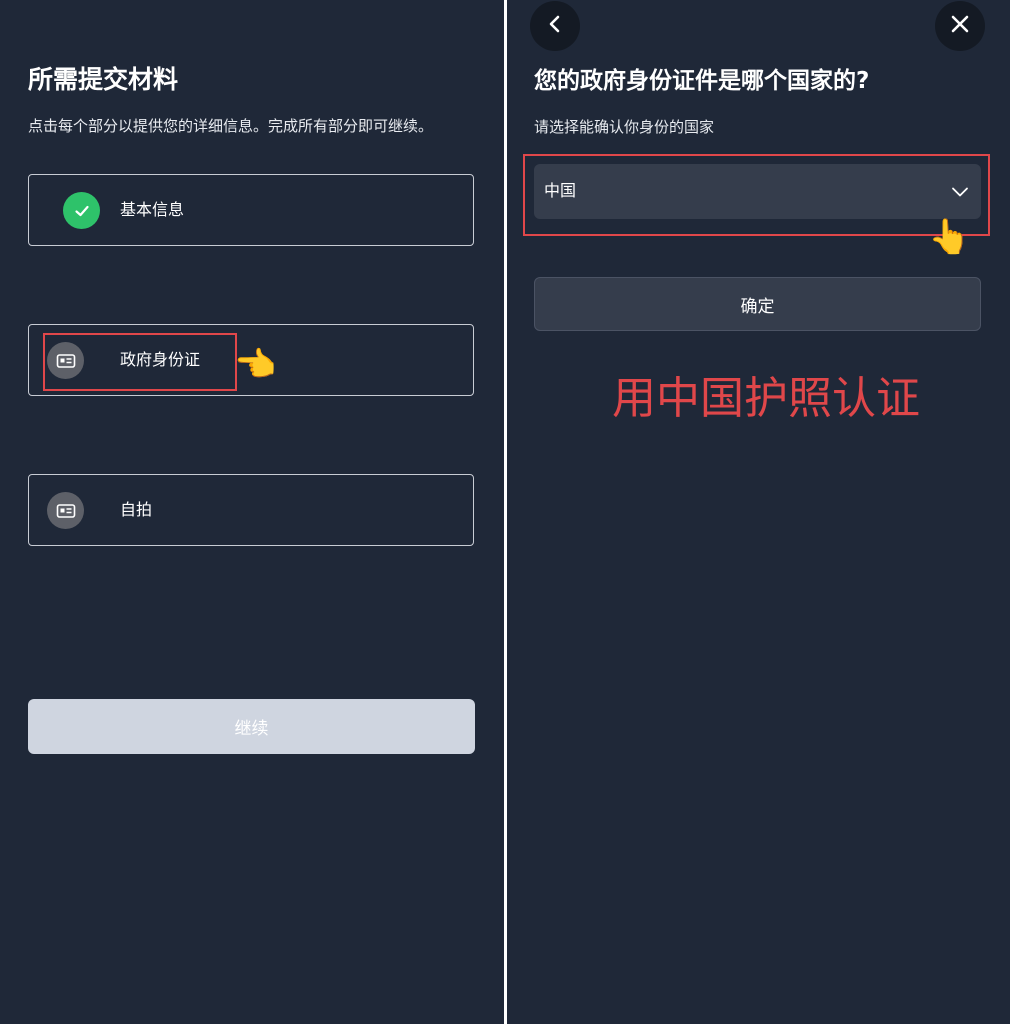 The image size is (1010, 1024). Describe the element at coordinates (702, 81) in the screenshot. I see `question-title: 您的政府身份证件是哪个国家的?` at that location.